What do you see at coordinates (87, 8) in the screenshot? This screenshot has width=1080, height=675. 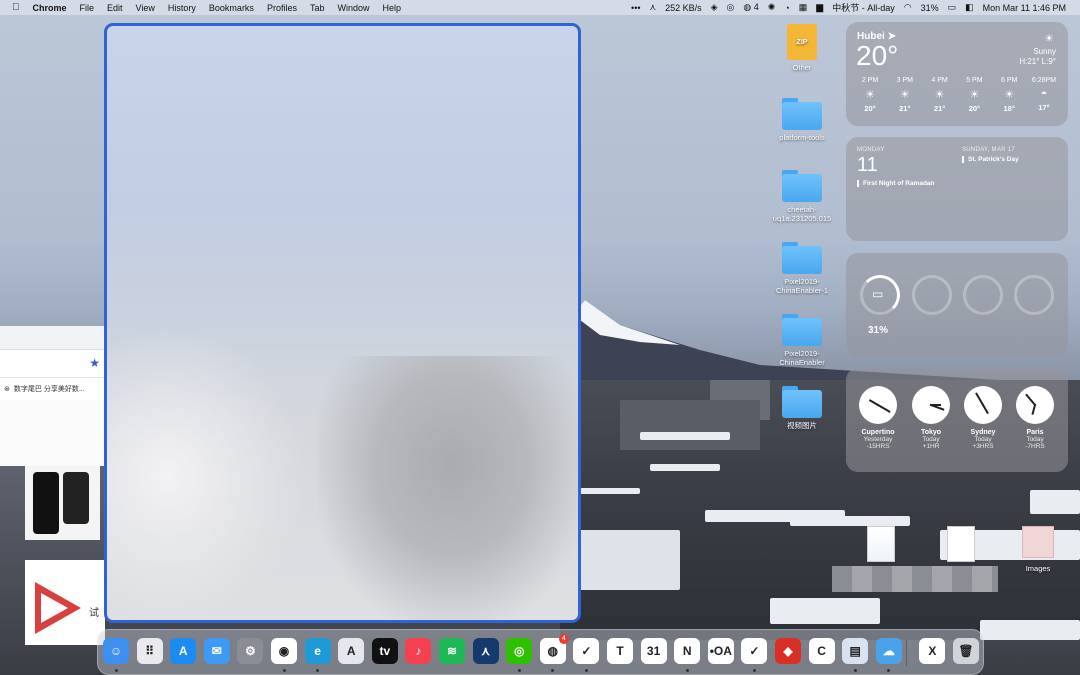 I see `menu-file: File` at bounding box center [87, 8].